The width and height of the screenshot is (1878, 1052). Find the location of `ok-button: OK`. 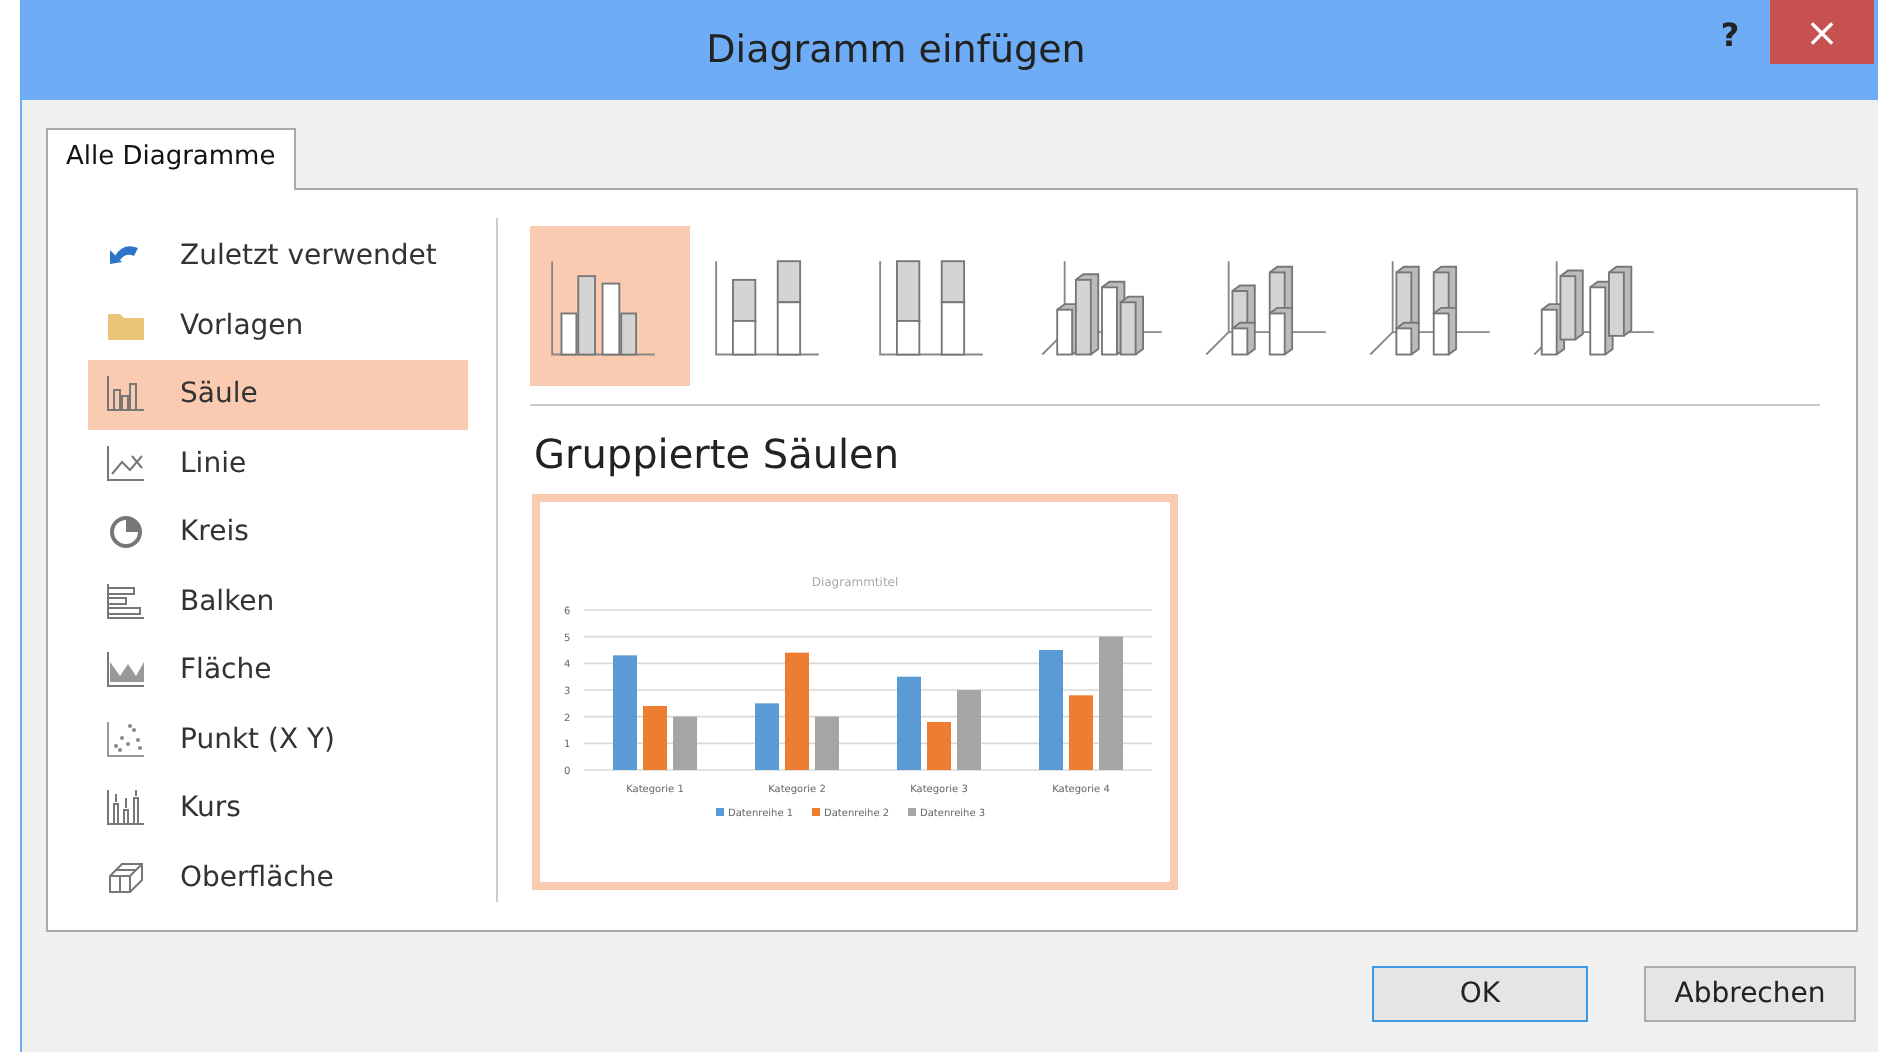

ok-button: OK is located at coordinates (1480, 994).